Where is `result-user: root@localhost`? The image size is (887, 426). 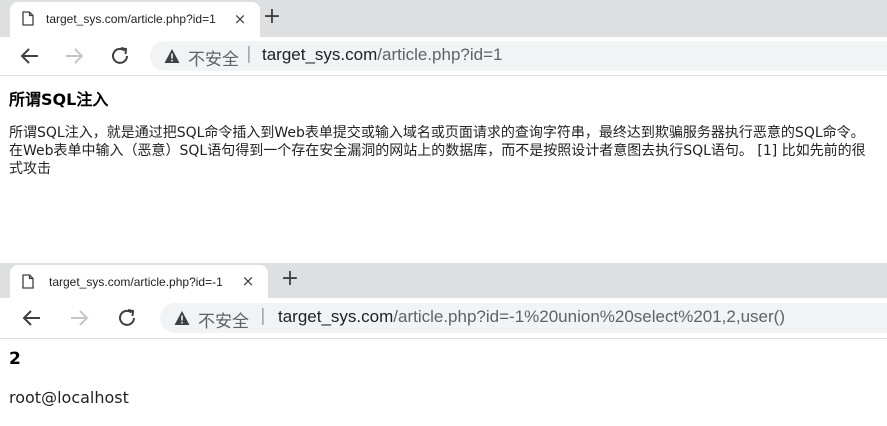
result-user: root@localhost is located at coordinates (69, 397).